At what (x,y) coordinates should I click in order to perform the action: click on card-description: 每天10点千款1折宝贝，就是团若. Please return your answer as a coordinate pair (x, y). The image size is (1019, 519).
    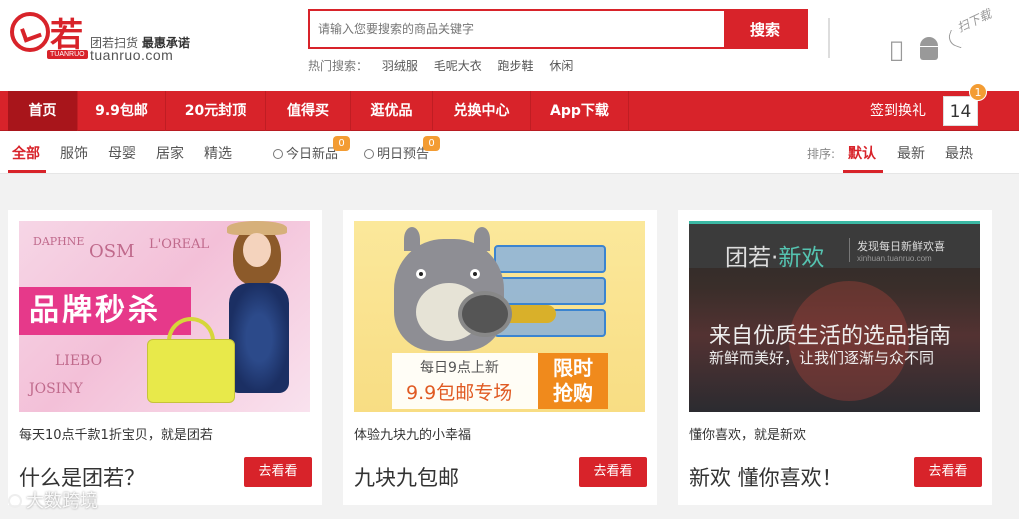
    Looking at the image, I should click on (116, 435).